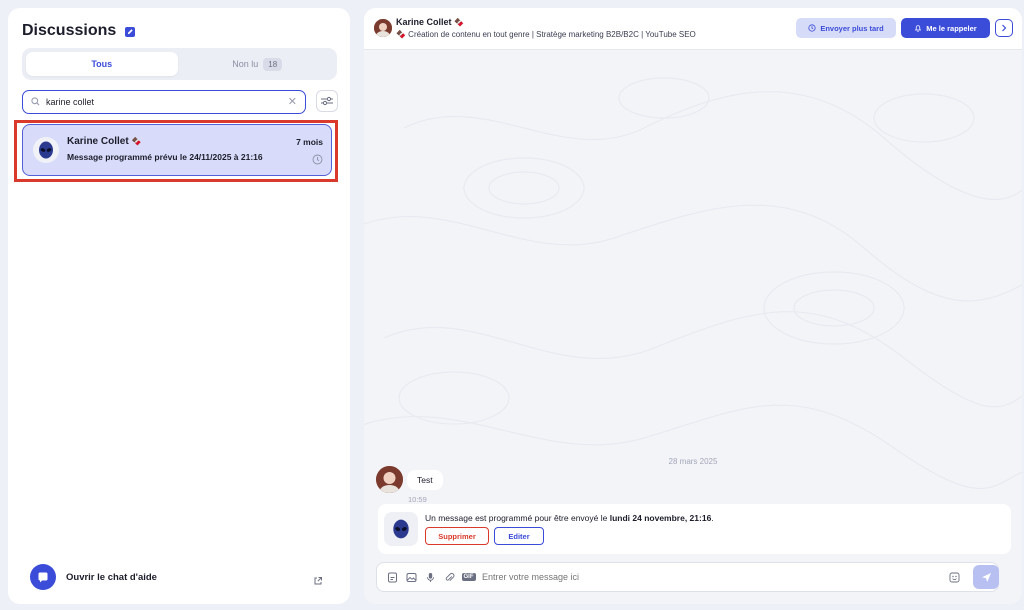 The width and height of the screenshot is (1024, 610). Describe the element at coordinates (954, 577) in the screenshot. I see `emoji-icon` at that location.